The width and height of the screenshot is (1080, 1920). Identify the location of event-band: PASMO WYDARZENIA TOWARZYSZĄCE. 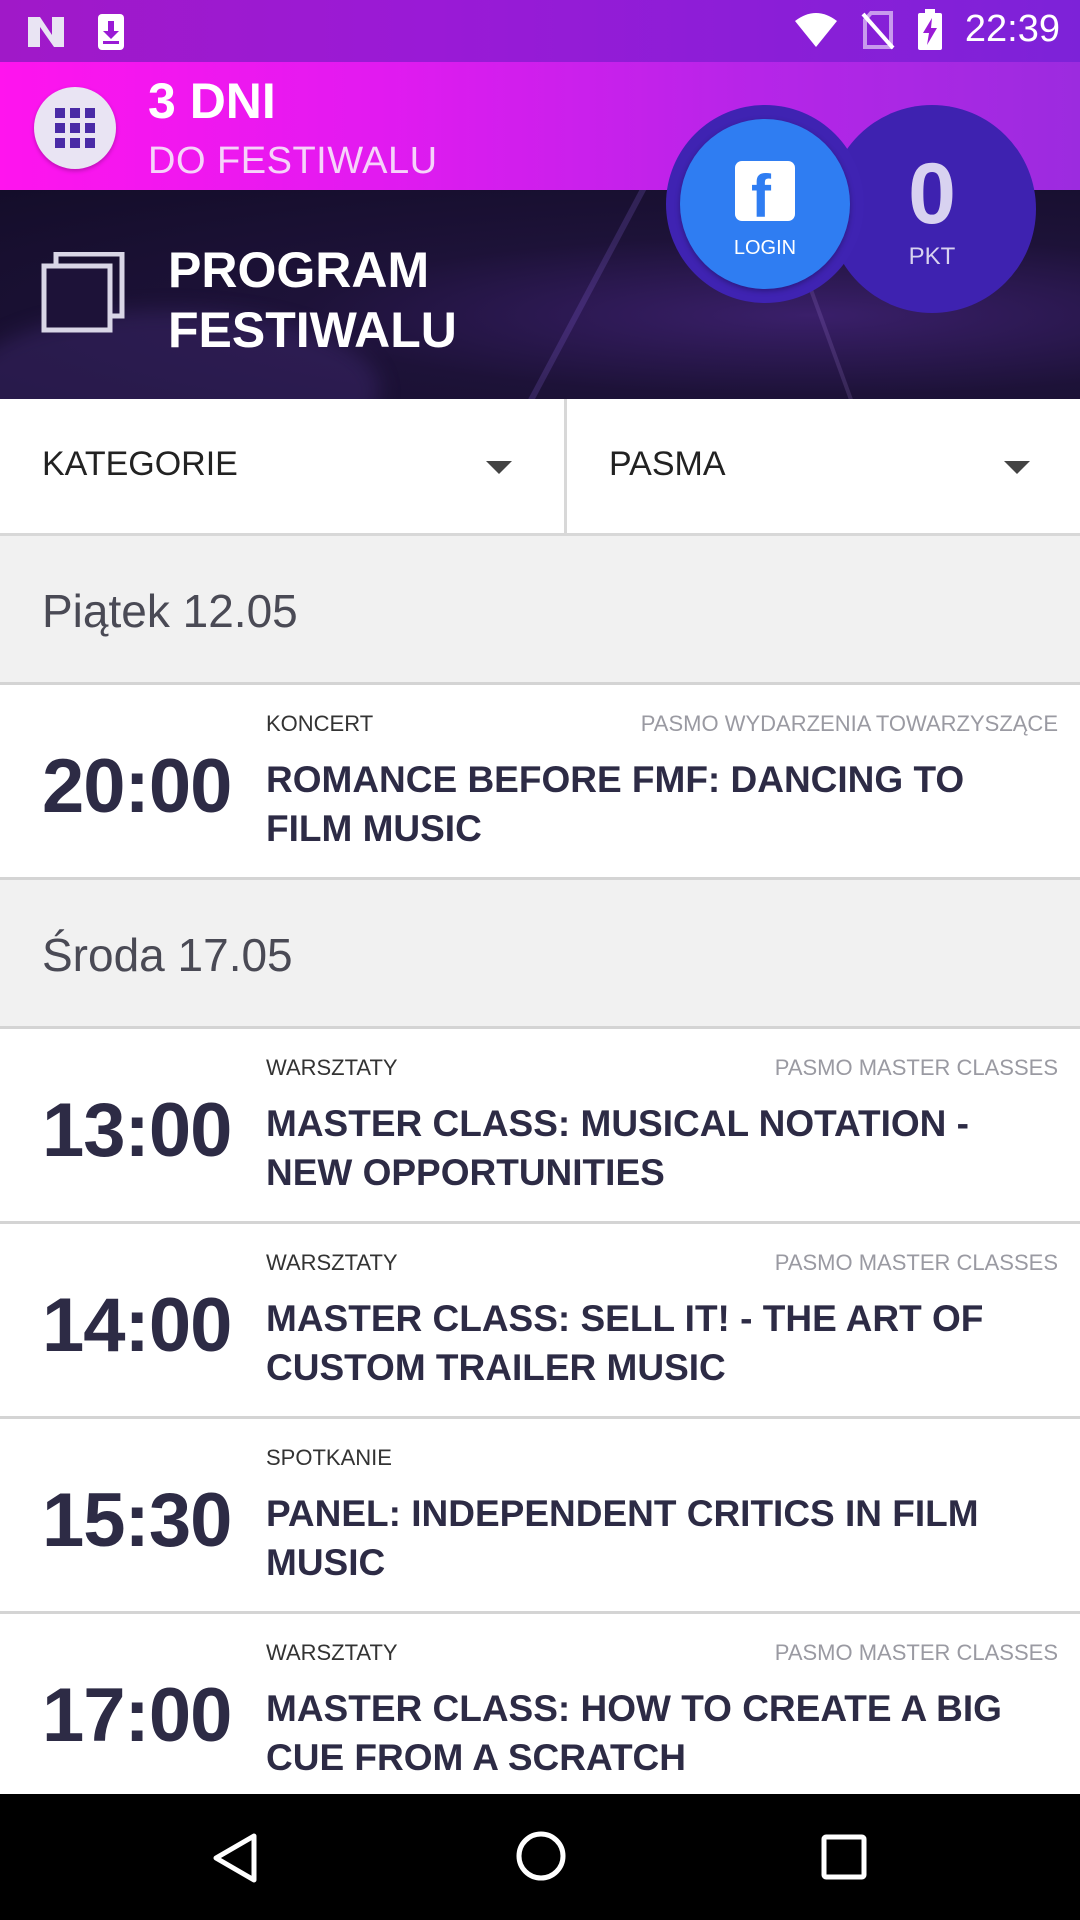
(849, 723).